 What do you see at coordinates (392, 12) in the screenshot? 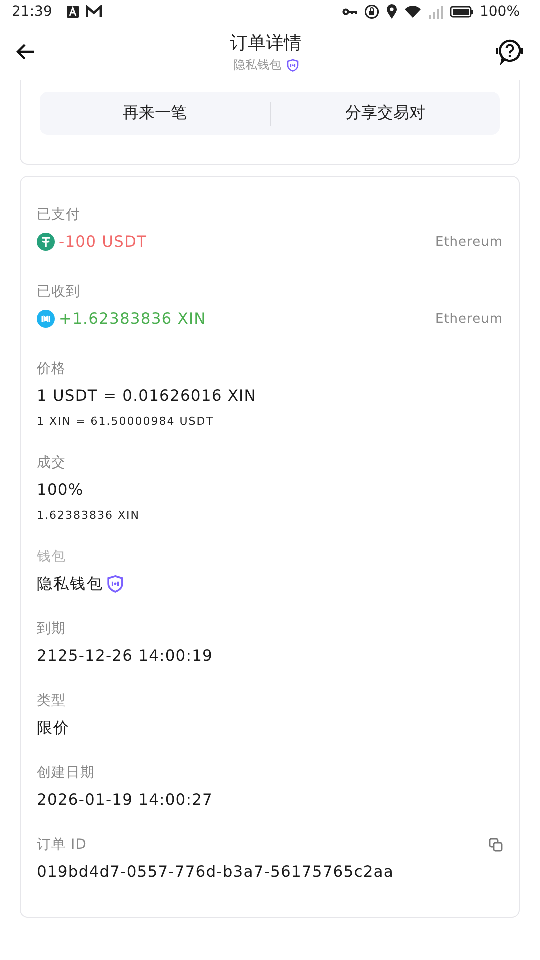
I see `location-icon` at bounding box center [392, 12].